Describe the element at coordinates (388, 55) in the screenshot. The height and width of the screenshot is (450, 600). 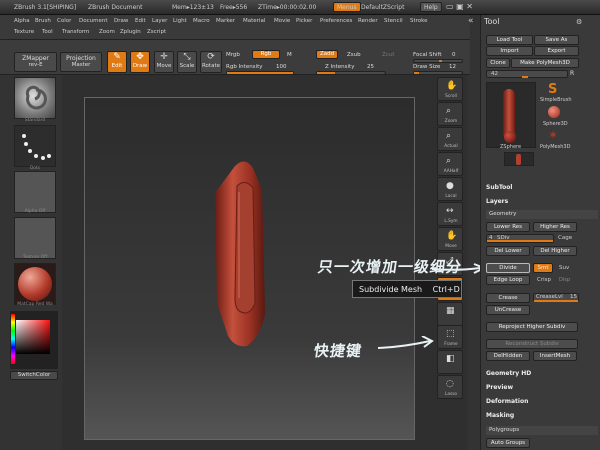
I see `zcut-button: Zcut` at that location.